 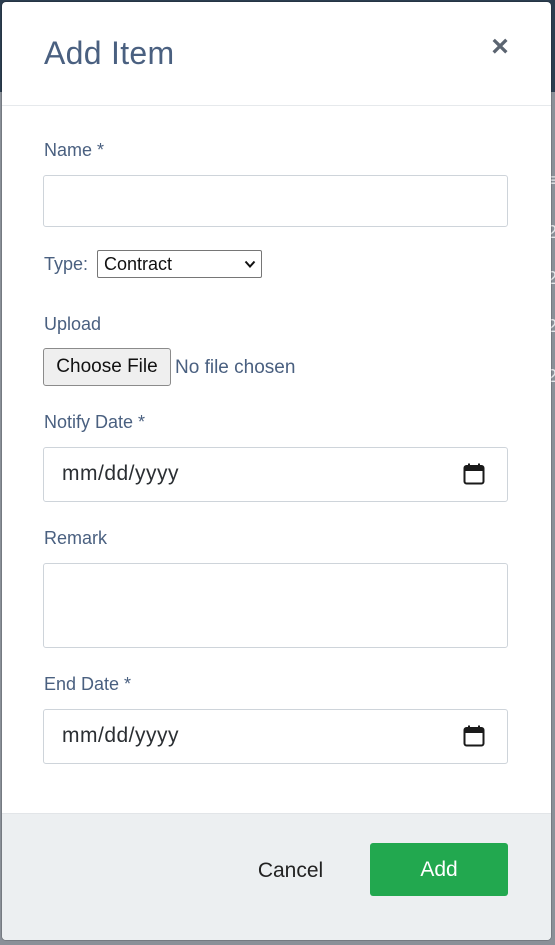 I want to click on end-date-placeholder: mm/dd/yyyy, so click(x=121, y=735).